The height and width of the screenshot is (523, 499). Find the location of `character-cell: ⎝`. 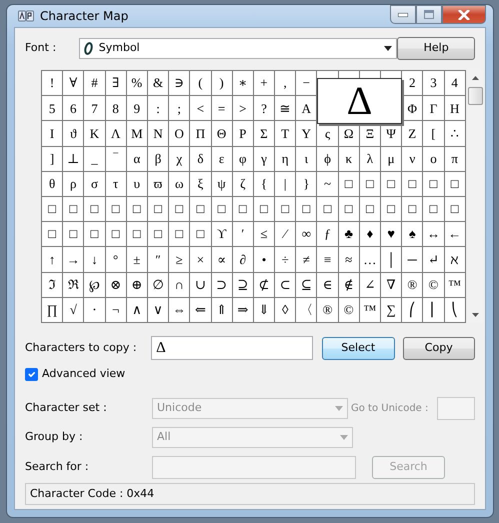

character-cell: ⎝ is located at coordinates (455, 310).